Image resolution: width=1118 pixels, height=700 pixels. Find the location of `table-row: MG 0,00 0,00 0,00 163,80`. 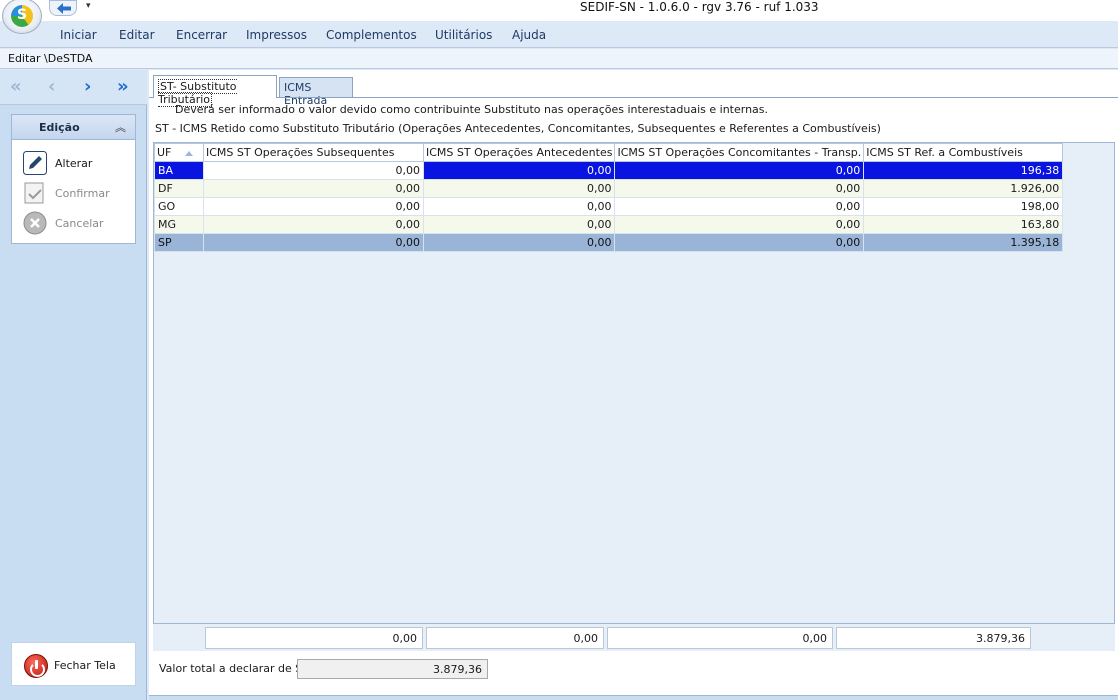

table-row: MG 0,00 0,00 0,00 163,80 is located at coordinates (609, 224).